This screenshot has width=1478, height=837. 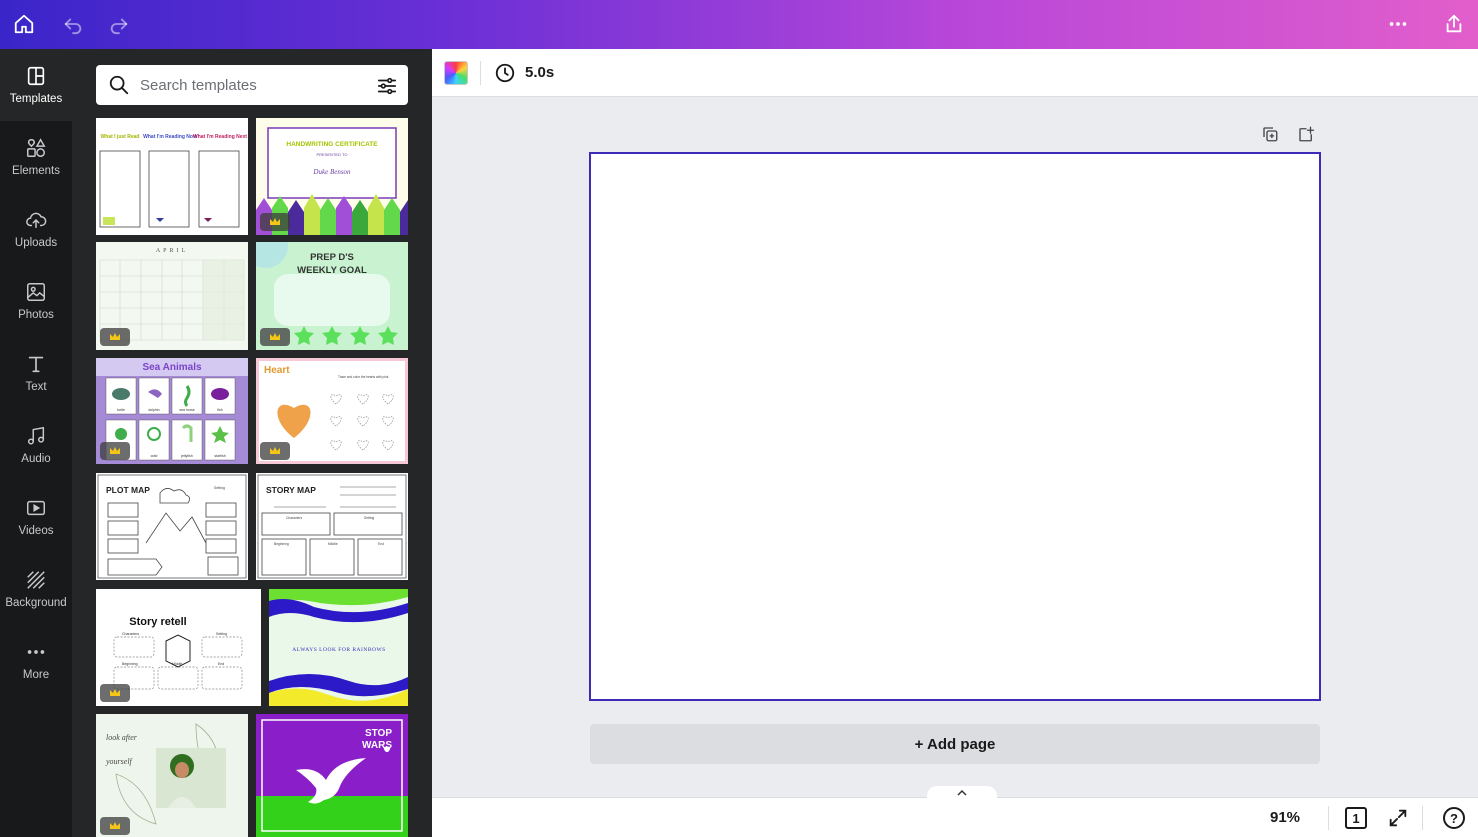 What do you see at coordinates (1285, 817) in the screenshot?
I see `zoom-level: 91%` at bounding box center [1285, 817].